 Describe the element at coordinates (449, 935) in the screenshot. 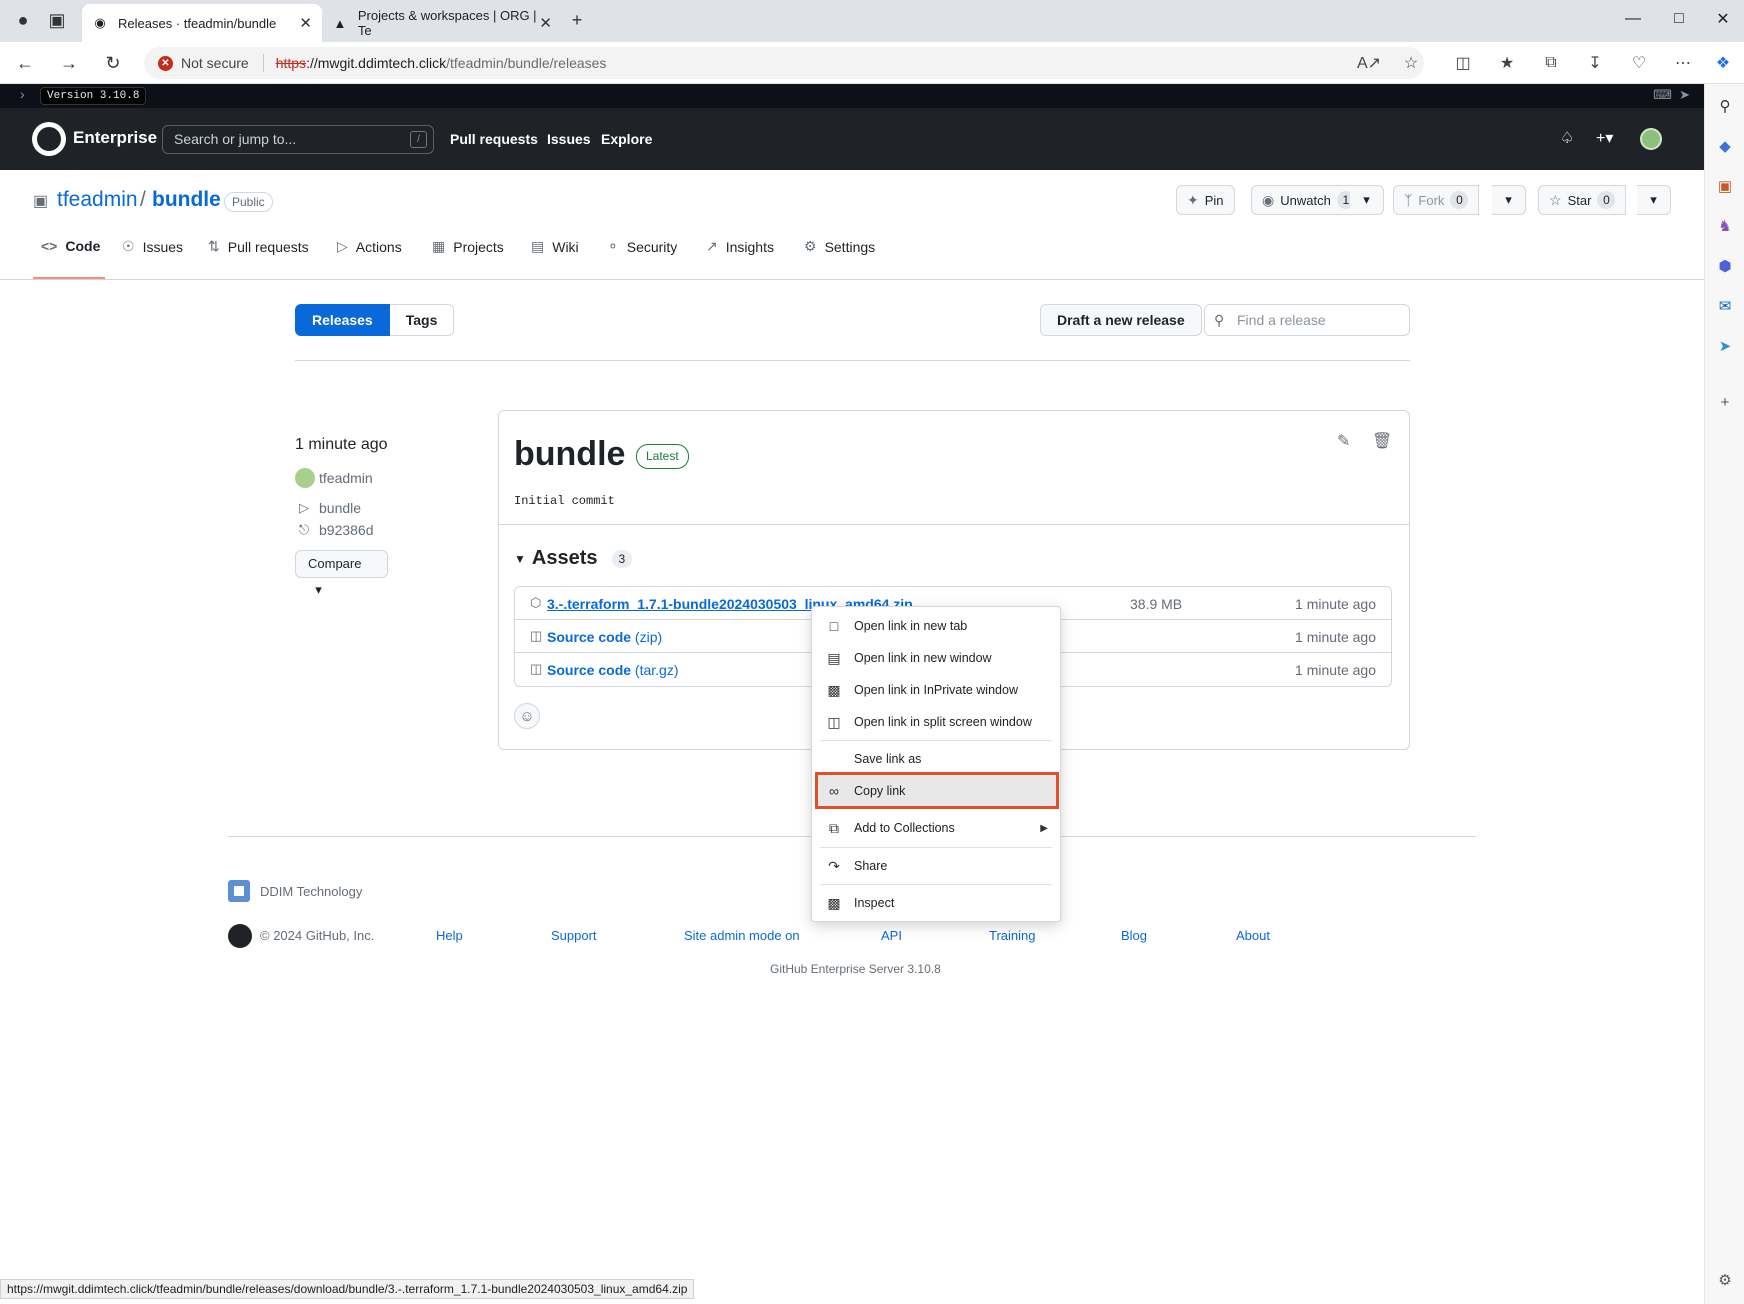

I see `footer-link-help: Help` at that location.